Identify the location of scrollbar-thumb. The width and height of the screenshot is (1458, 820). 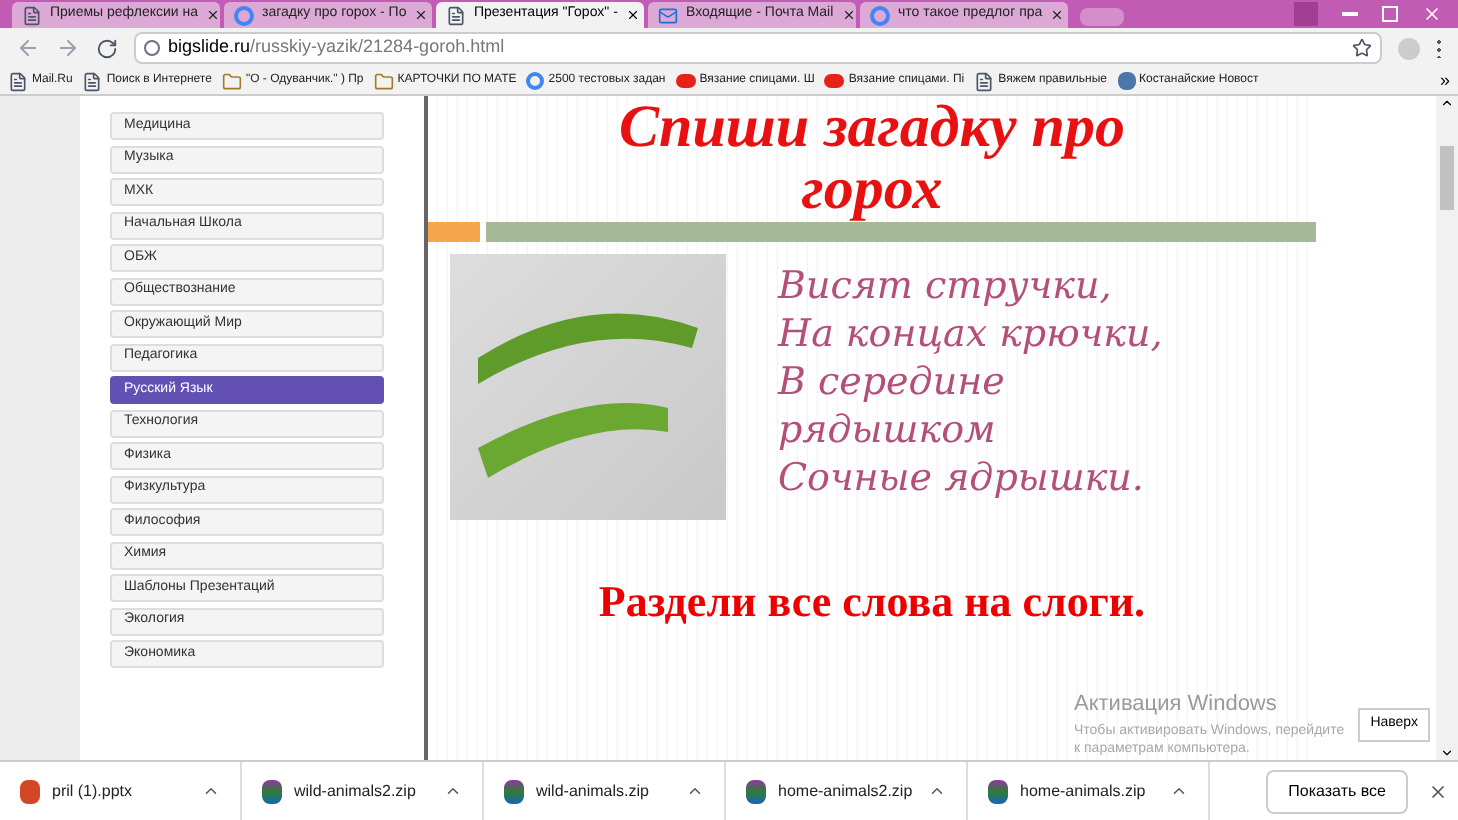
(1447, 178).